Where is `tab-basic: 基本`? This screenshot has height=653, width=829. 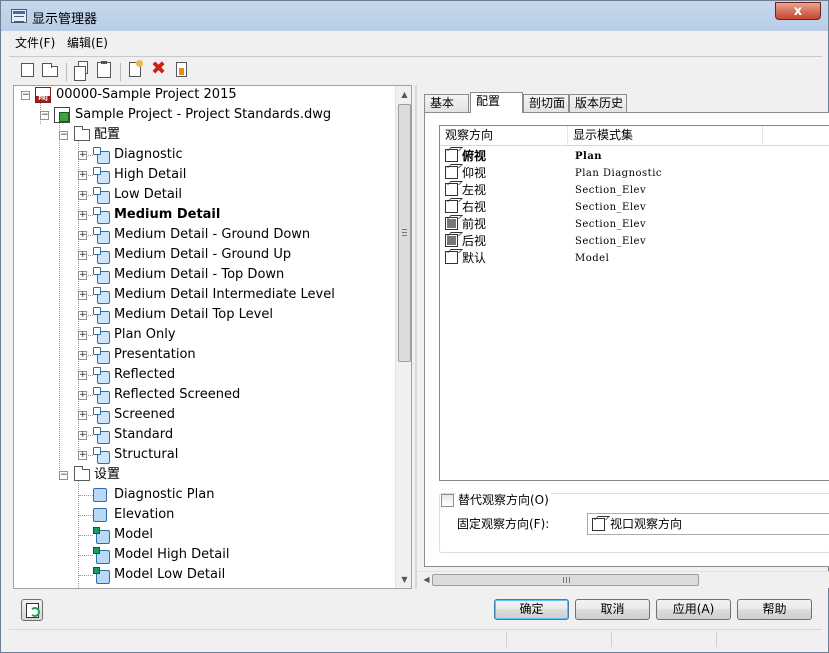 tab-basic: 基本 is located at coordinates (446, 103).